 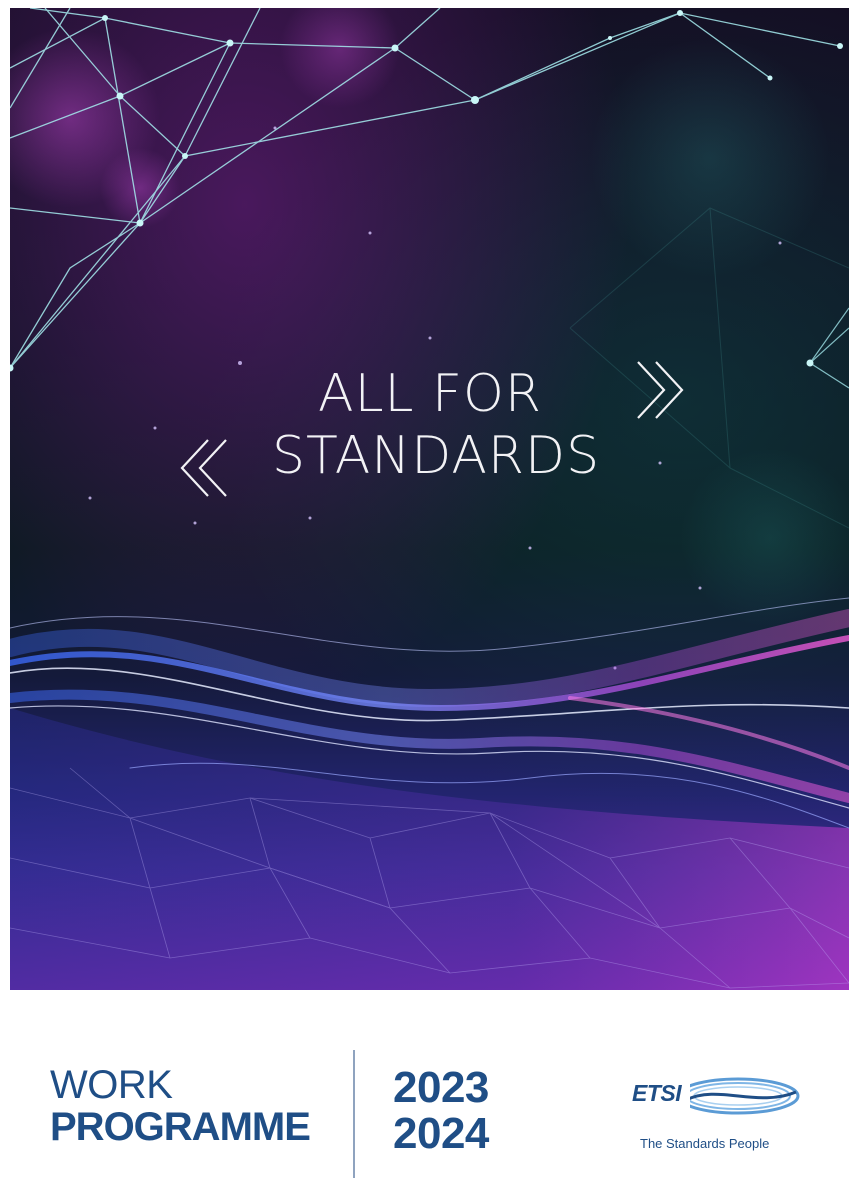 What do you see at coordinates (660, 390) in the screenshot?
I see `double-chevron-right-icon` at bounding box center [660, 390].